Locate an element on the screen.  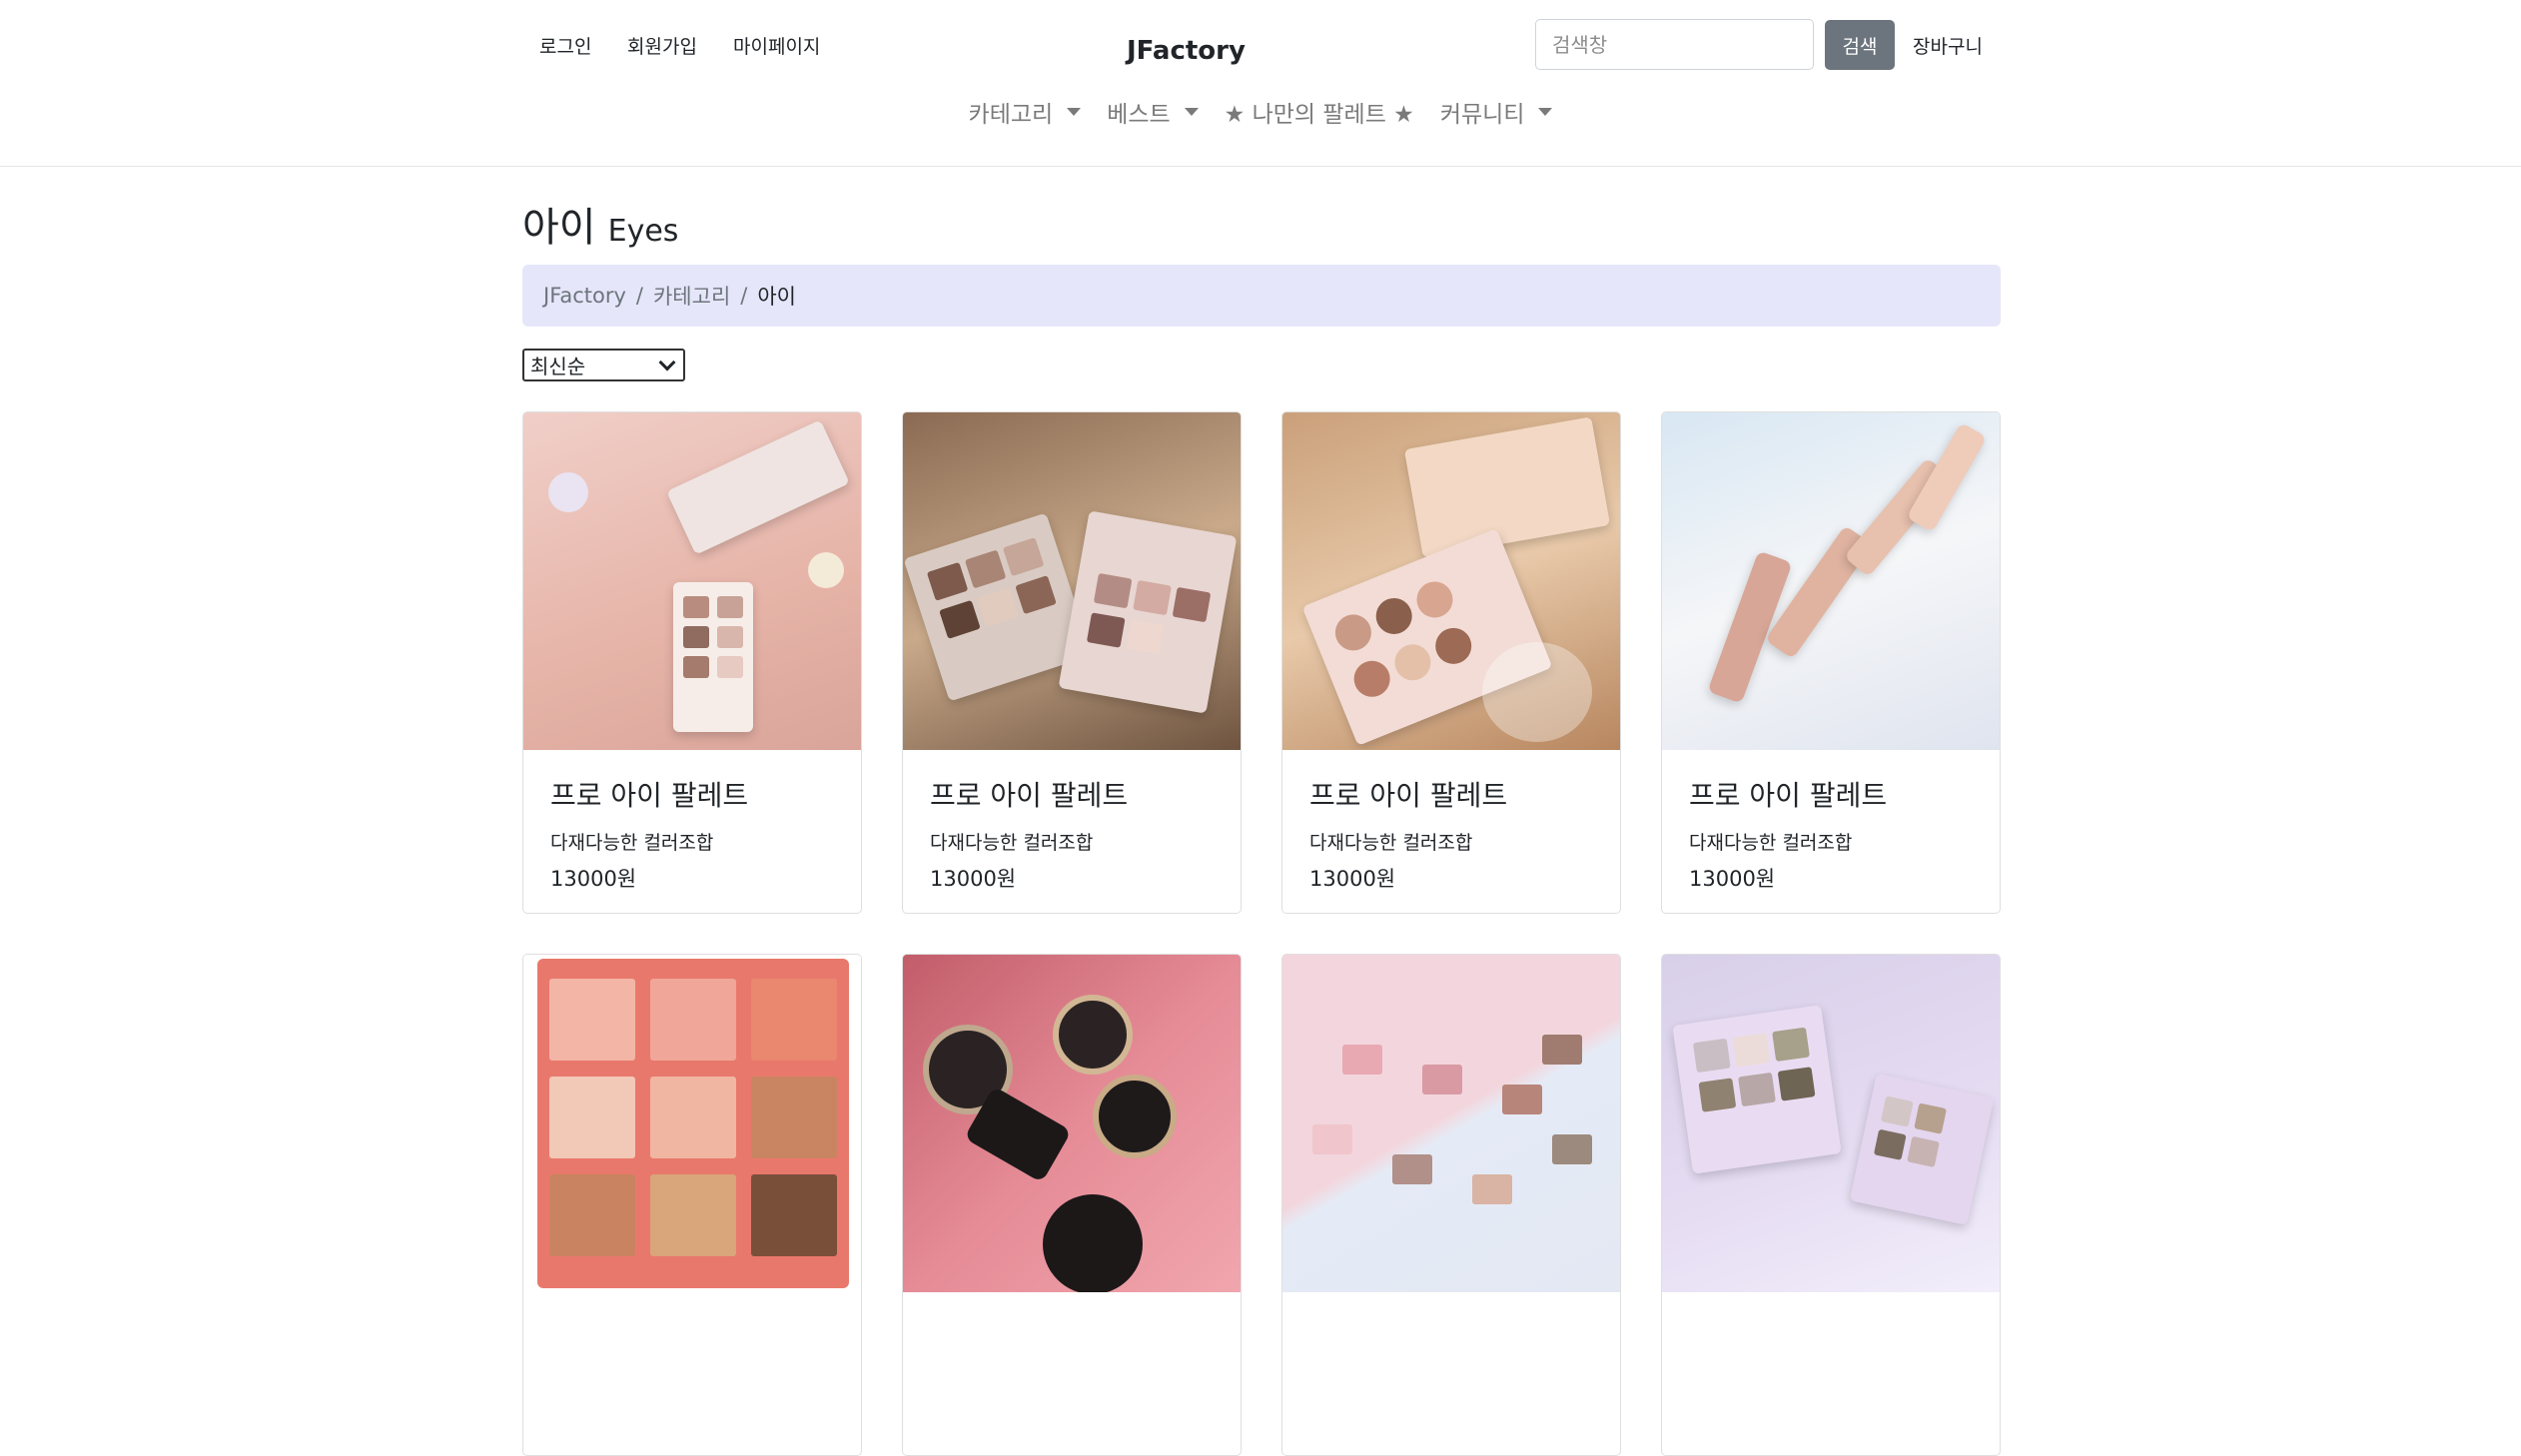
brand-logo: JFactory is located at coordinates (1187, 51).